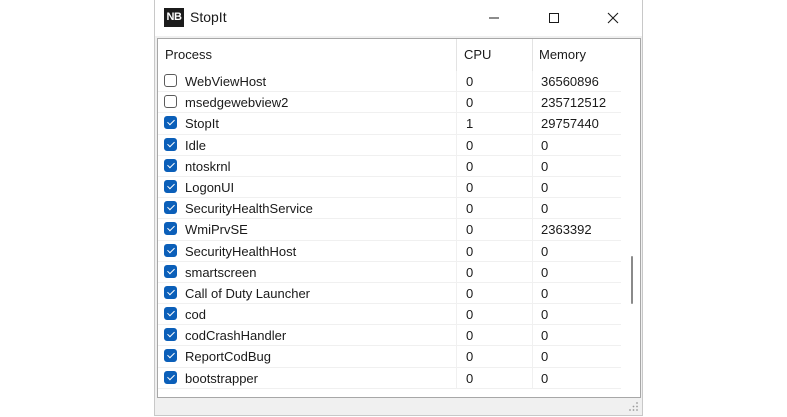 The image size is (787, 417). I want to click on process-memory: 29757440, so click(570, 124).